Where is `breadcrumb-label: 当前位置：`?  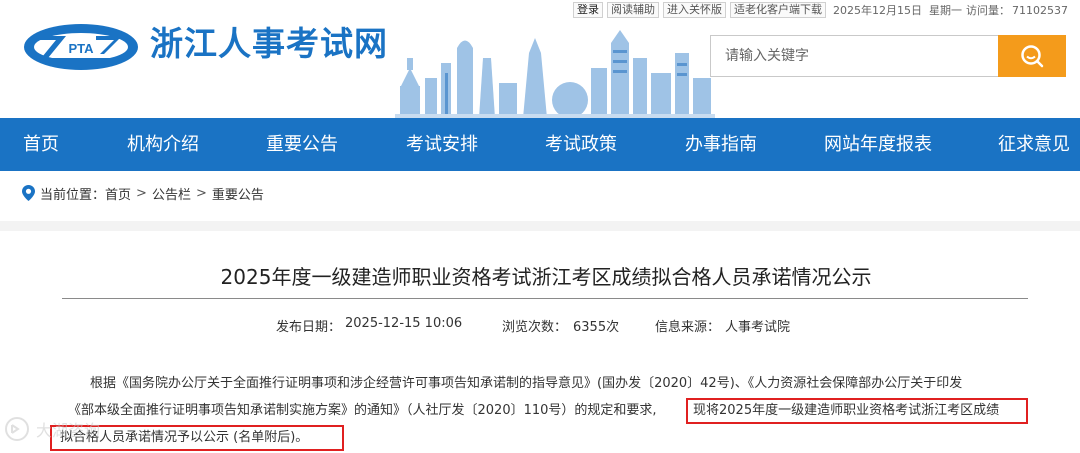
breadcrumb-label: 当前位置： is located at coordinates (73, 195).